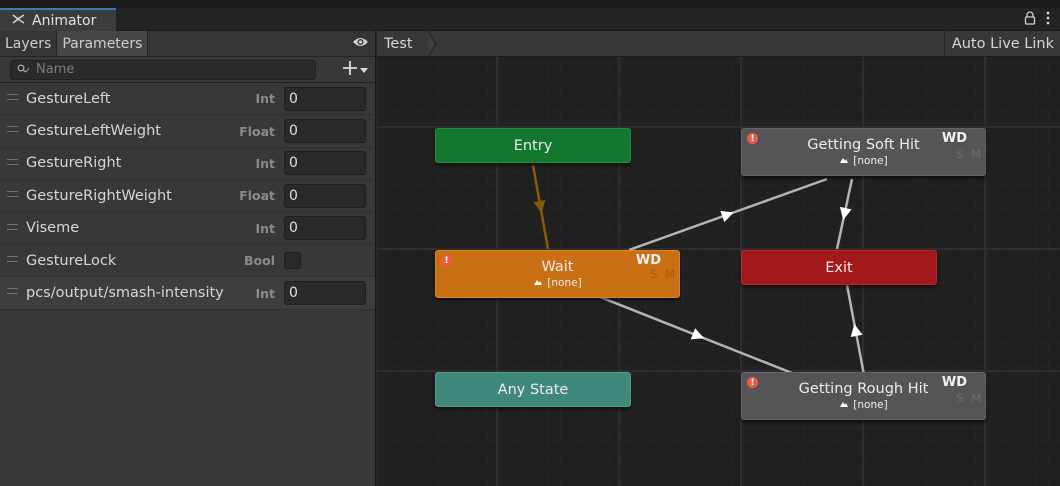  I want to click on state-soft-motion: [none], so click(863, 161).